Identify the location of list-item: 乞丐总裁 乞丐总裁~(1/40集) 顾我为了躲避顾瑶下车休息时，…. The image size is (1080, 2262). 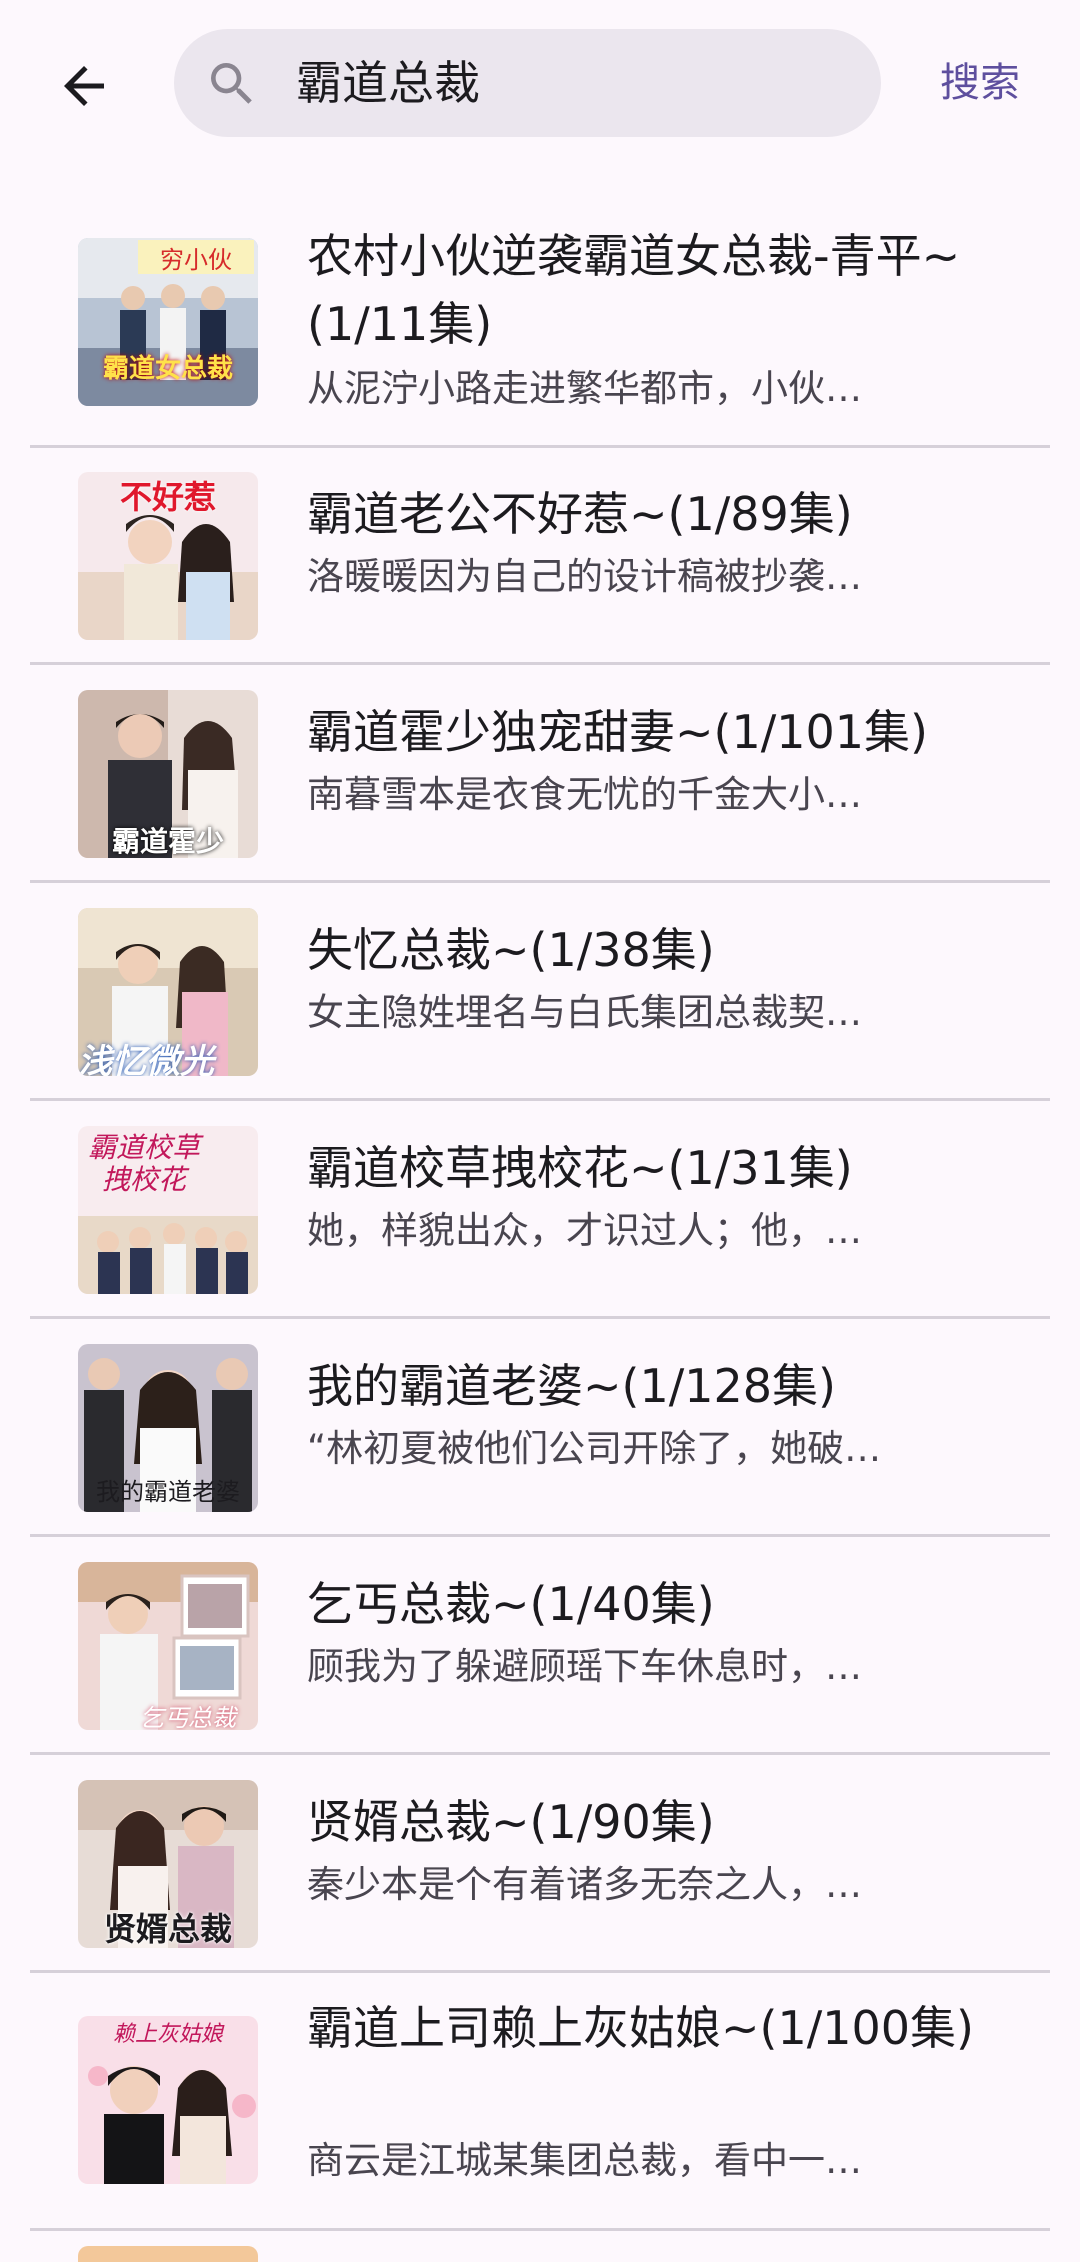
(540, 1646).